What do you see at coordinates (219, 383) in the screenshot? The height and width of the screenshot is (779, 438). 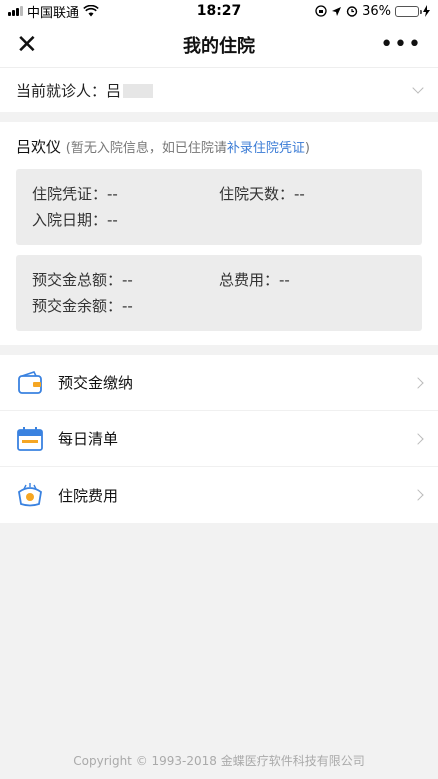 I see `menu-item-deposit-payment: 预交金缴纳` at bounding box center [219, 383].